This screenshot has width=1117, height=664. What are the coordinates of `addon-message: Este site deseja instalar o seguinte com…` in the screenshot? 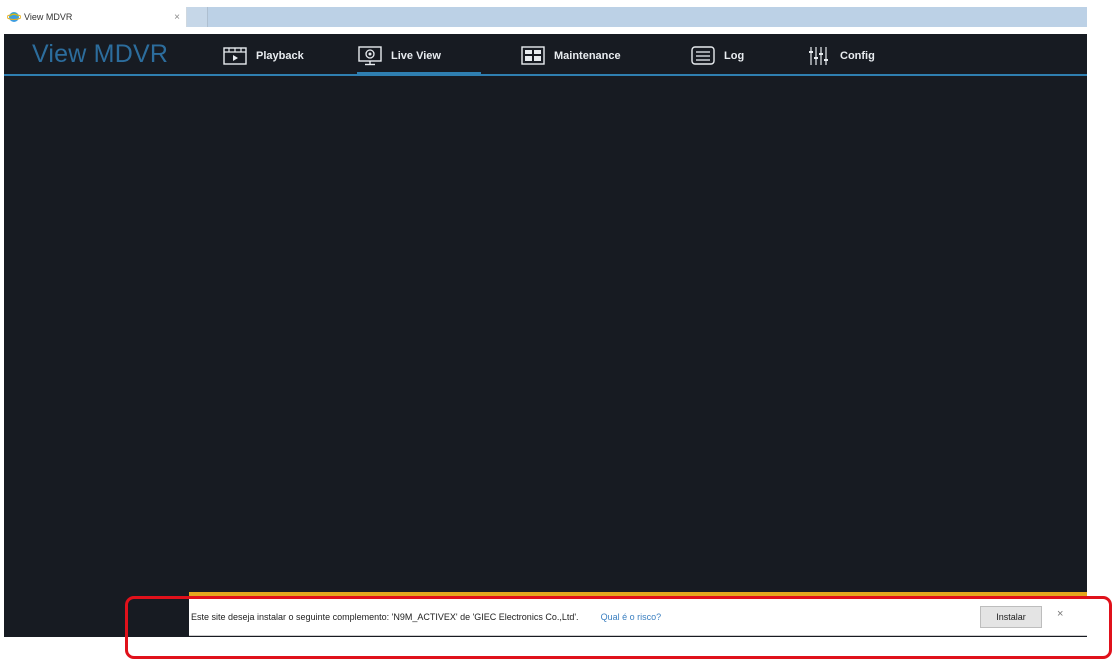 It's located at (385, 616).